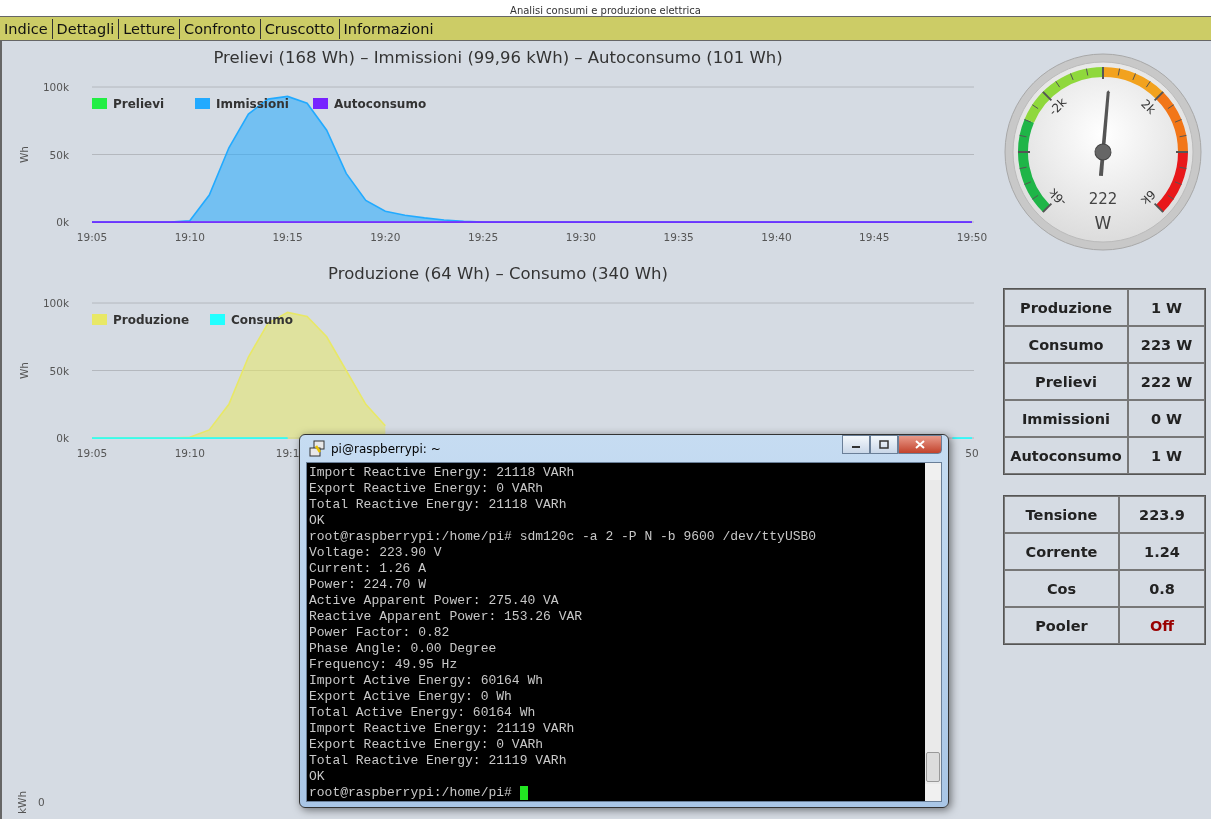 The image size is (1211, 819). I want to click on maximize-icon, so click(884, 444).